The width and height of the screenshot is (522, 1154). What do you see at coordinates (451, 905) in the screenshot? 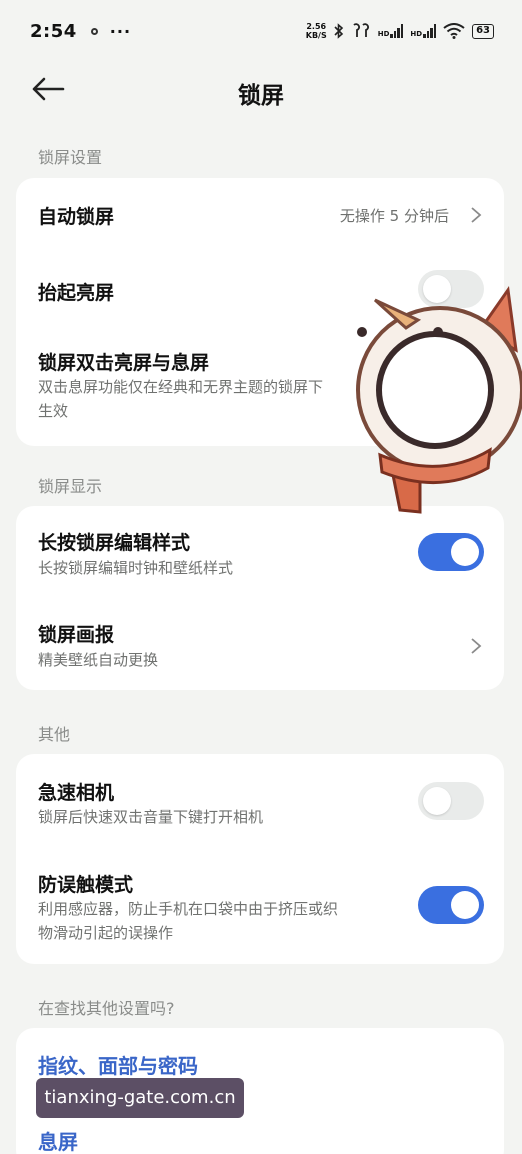
I see `anti-touch-toggle` at bounding box center [451, 905].